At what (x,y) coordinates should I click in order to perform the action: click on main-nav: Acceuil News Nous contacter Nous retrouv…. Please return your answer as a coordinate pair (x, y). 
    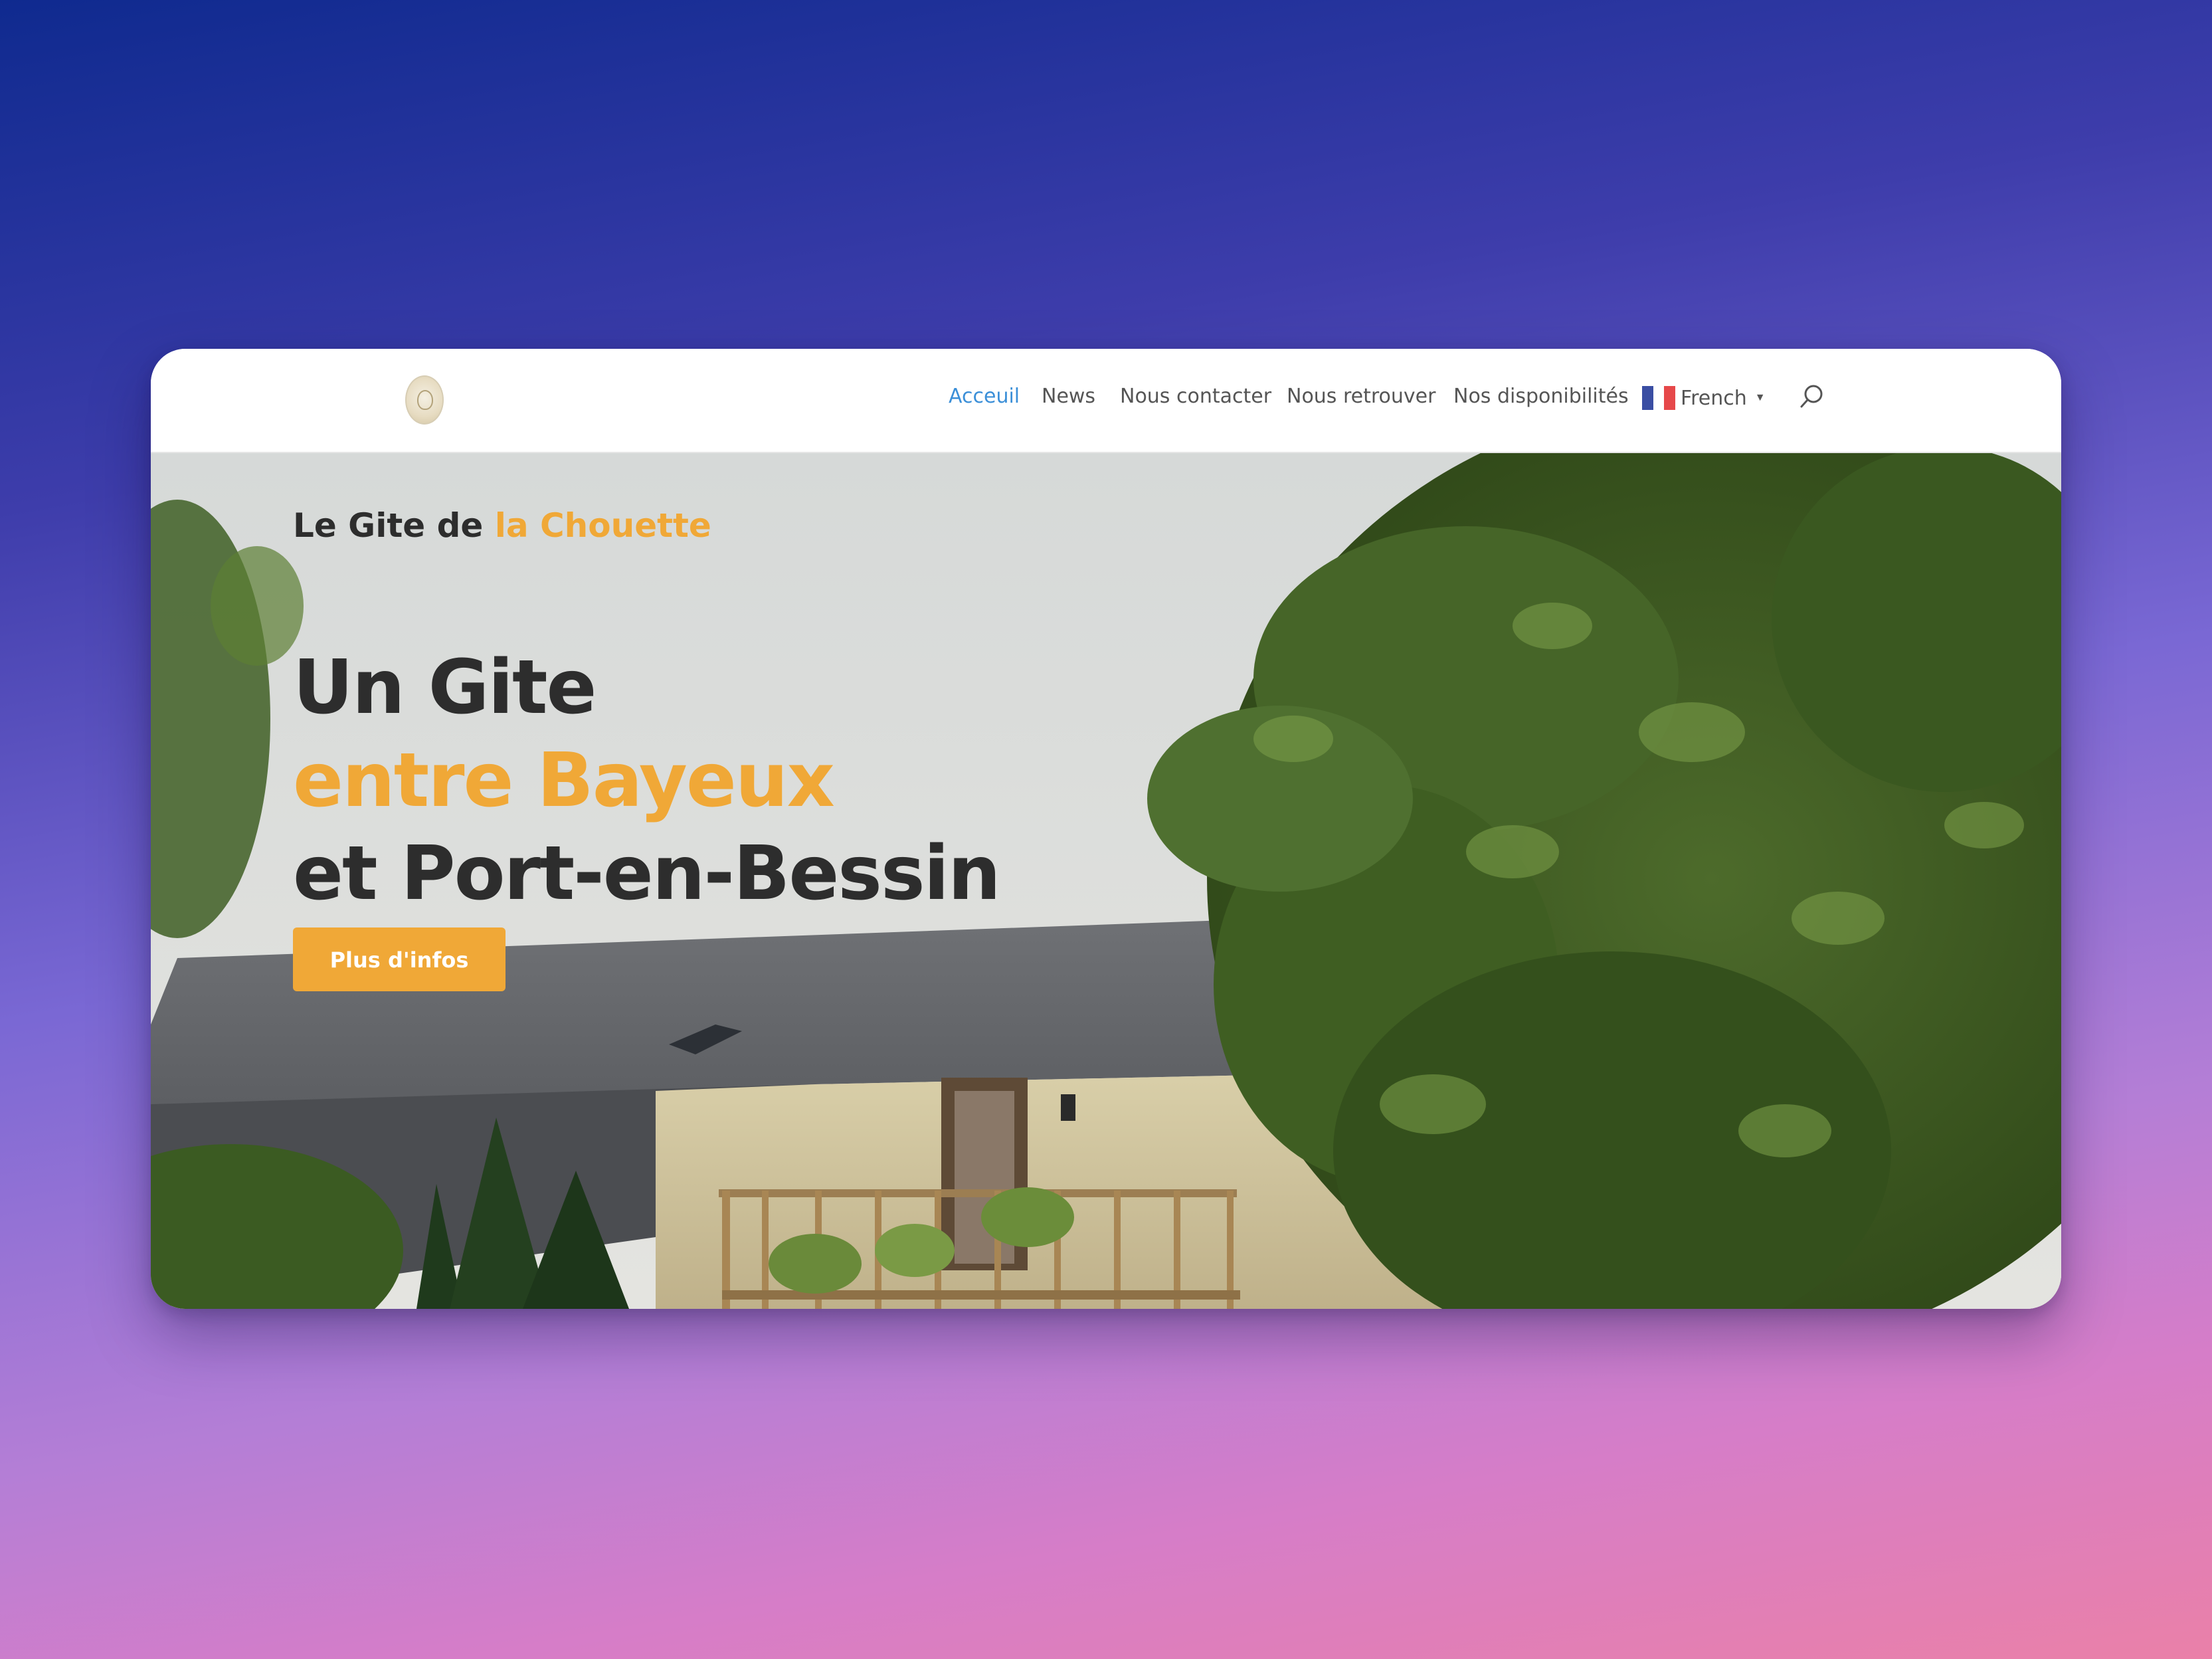
    Looking at the image, I should click on (1106, 400).